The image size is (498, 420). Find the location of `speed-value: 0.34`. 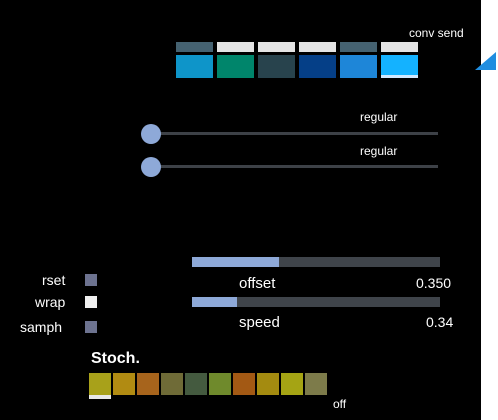

speed-value: 0.34 is located at coordinates (439, 322).